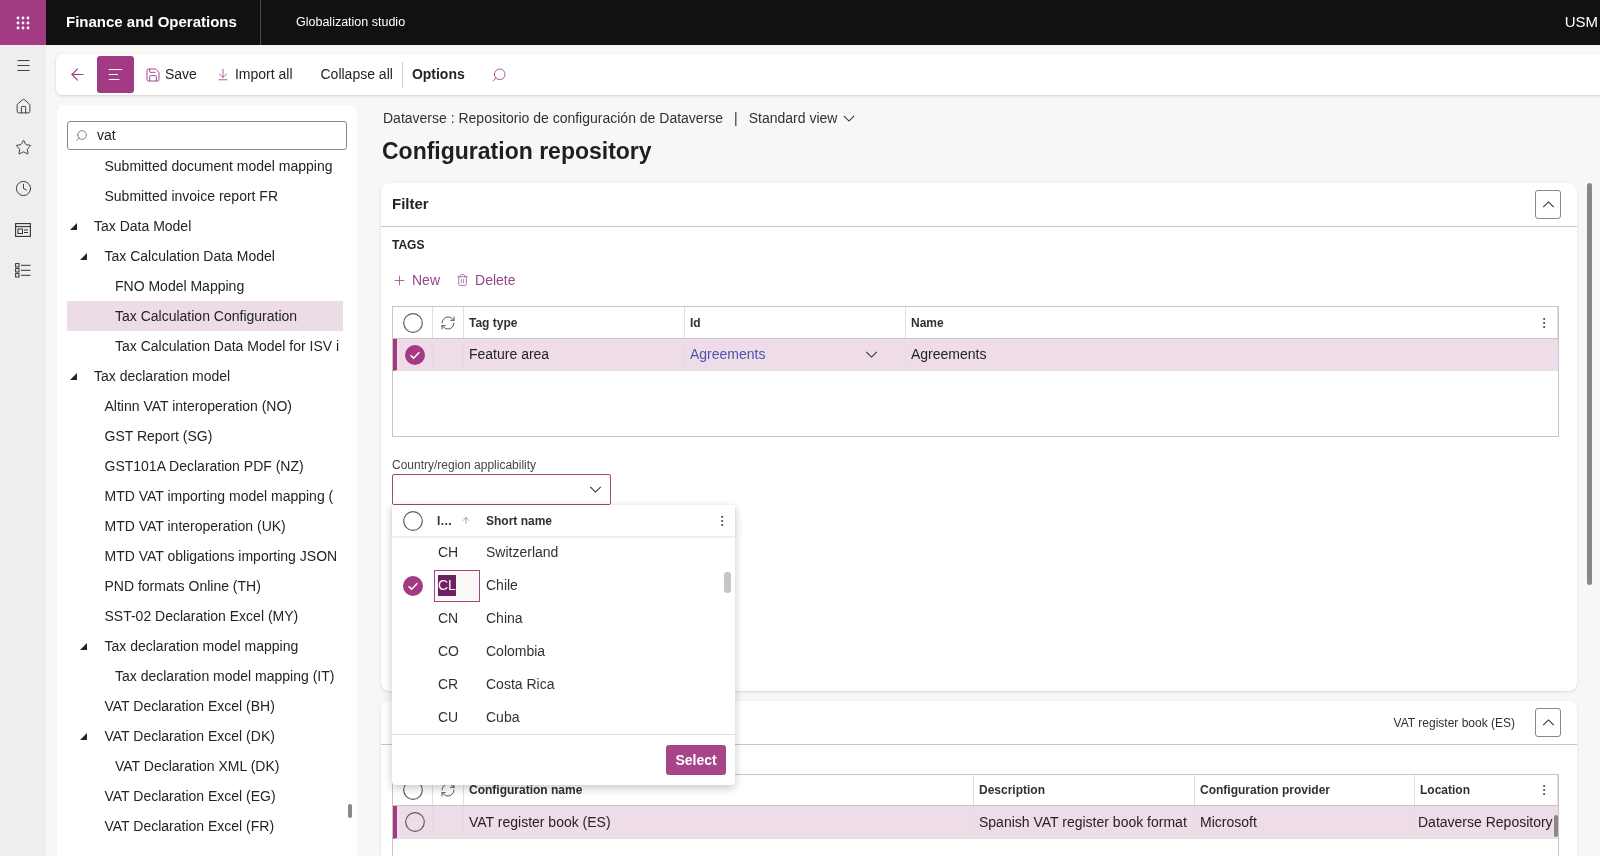 This screenshot has height=856, width=1600. Describe the element at coordinates (205, 736) in the screenshot. I see `tree-item: VAT Declaration Excel (DK)` at that location.